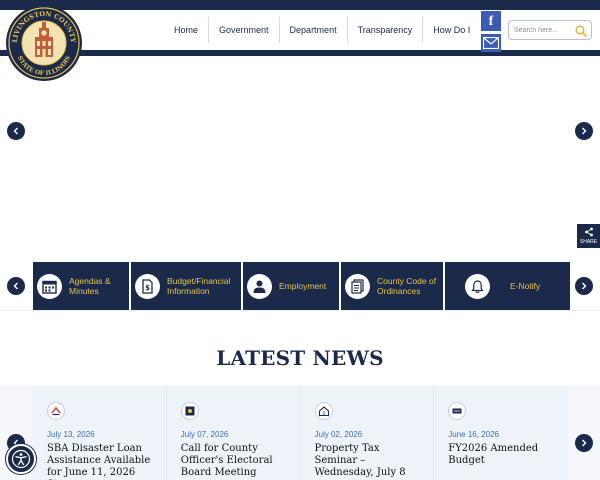 The image size is (600, 480). I want to click on facebook-icon: f, so click(491, 21).